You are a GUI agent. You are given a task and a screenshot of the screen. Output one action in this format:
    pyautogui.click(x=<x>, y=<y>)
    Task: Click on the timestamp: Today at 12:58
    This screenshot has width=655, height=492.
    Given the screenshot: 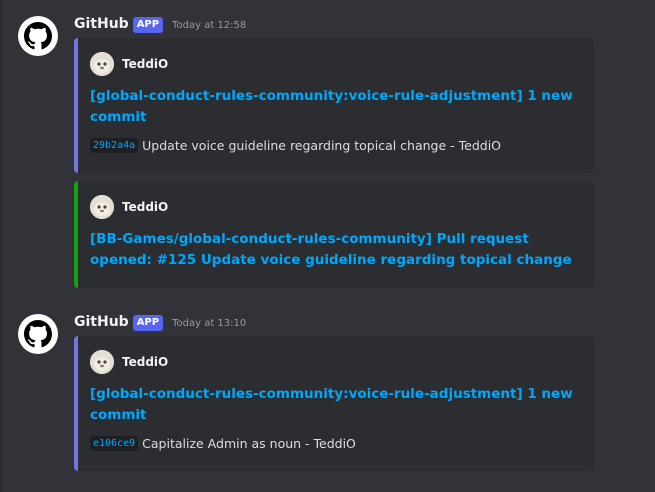 What is the action you would take?
    pyautogui.click(x=209, y=25)
    